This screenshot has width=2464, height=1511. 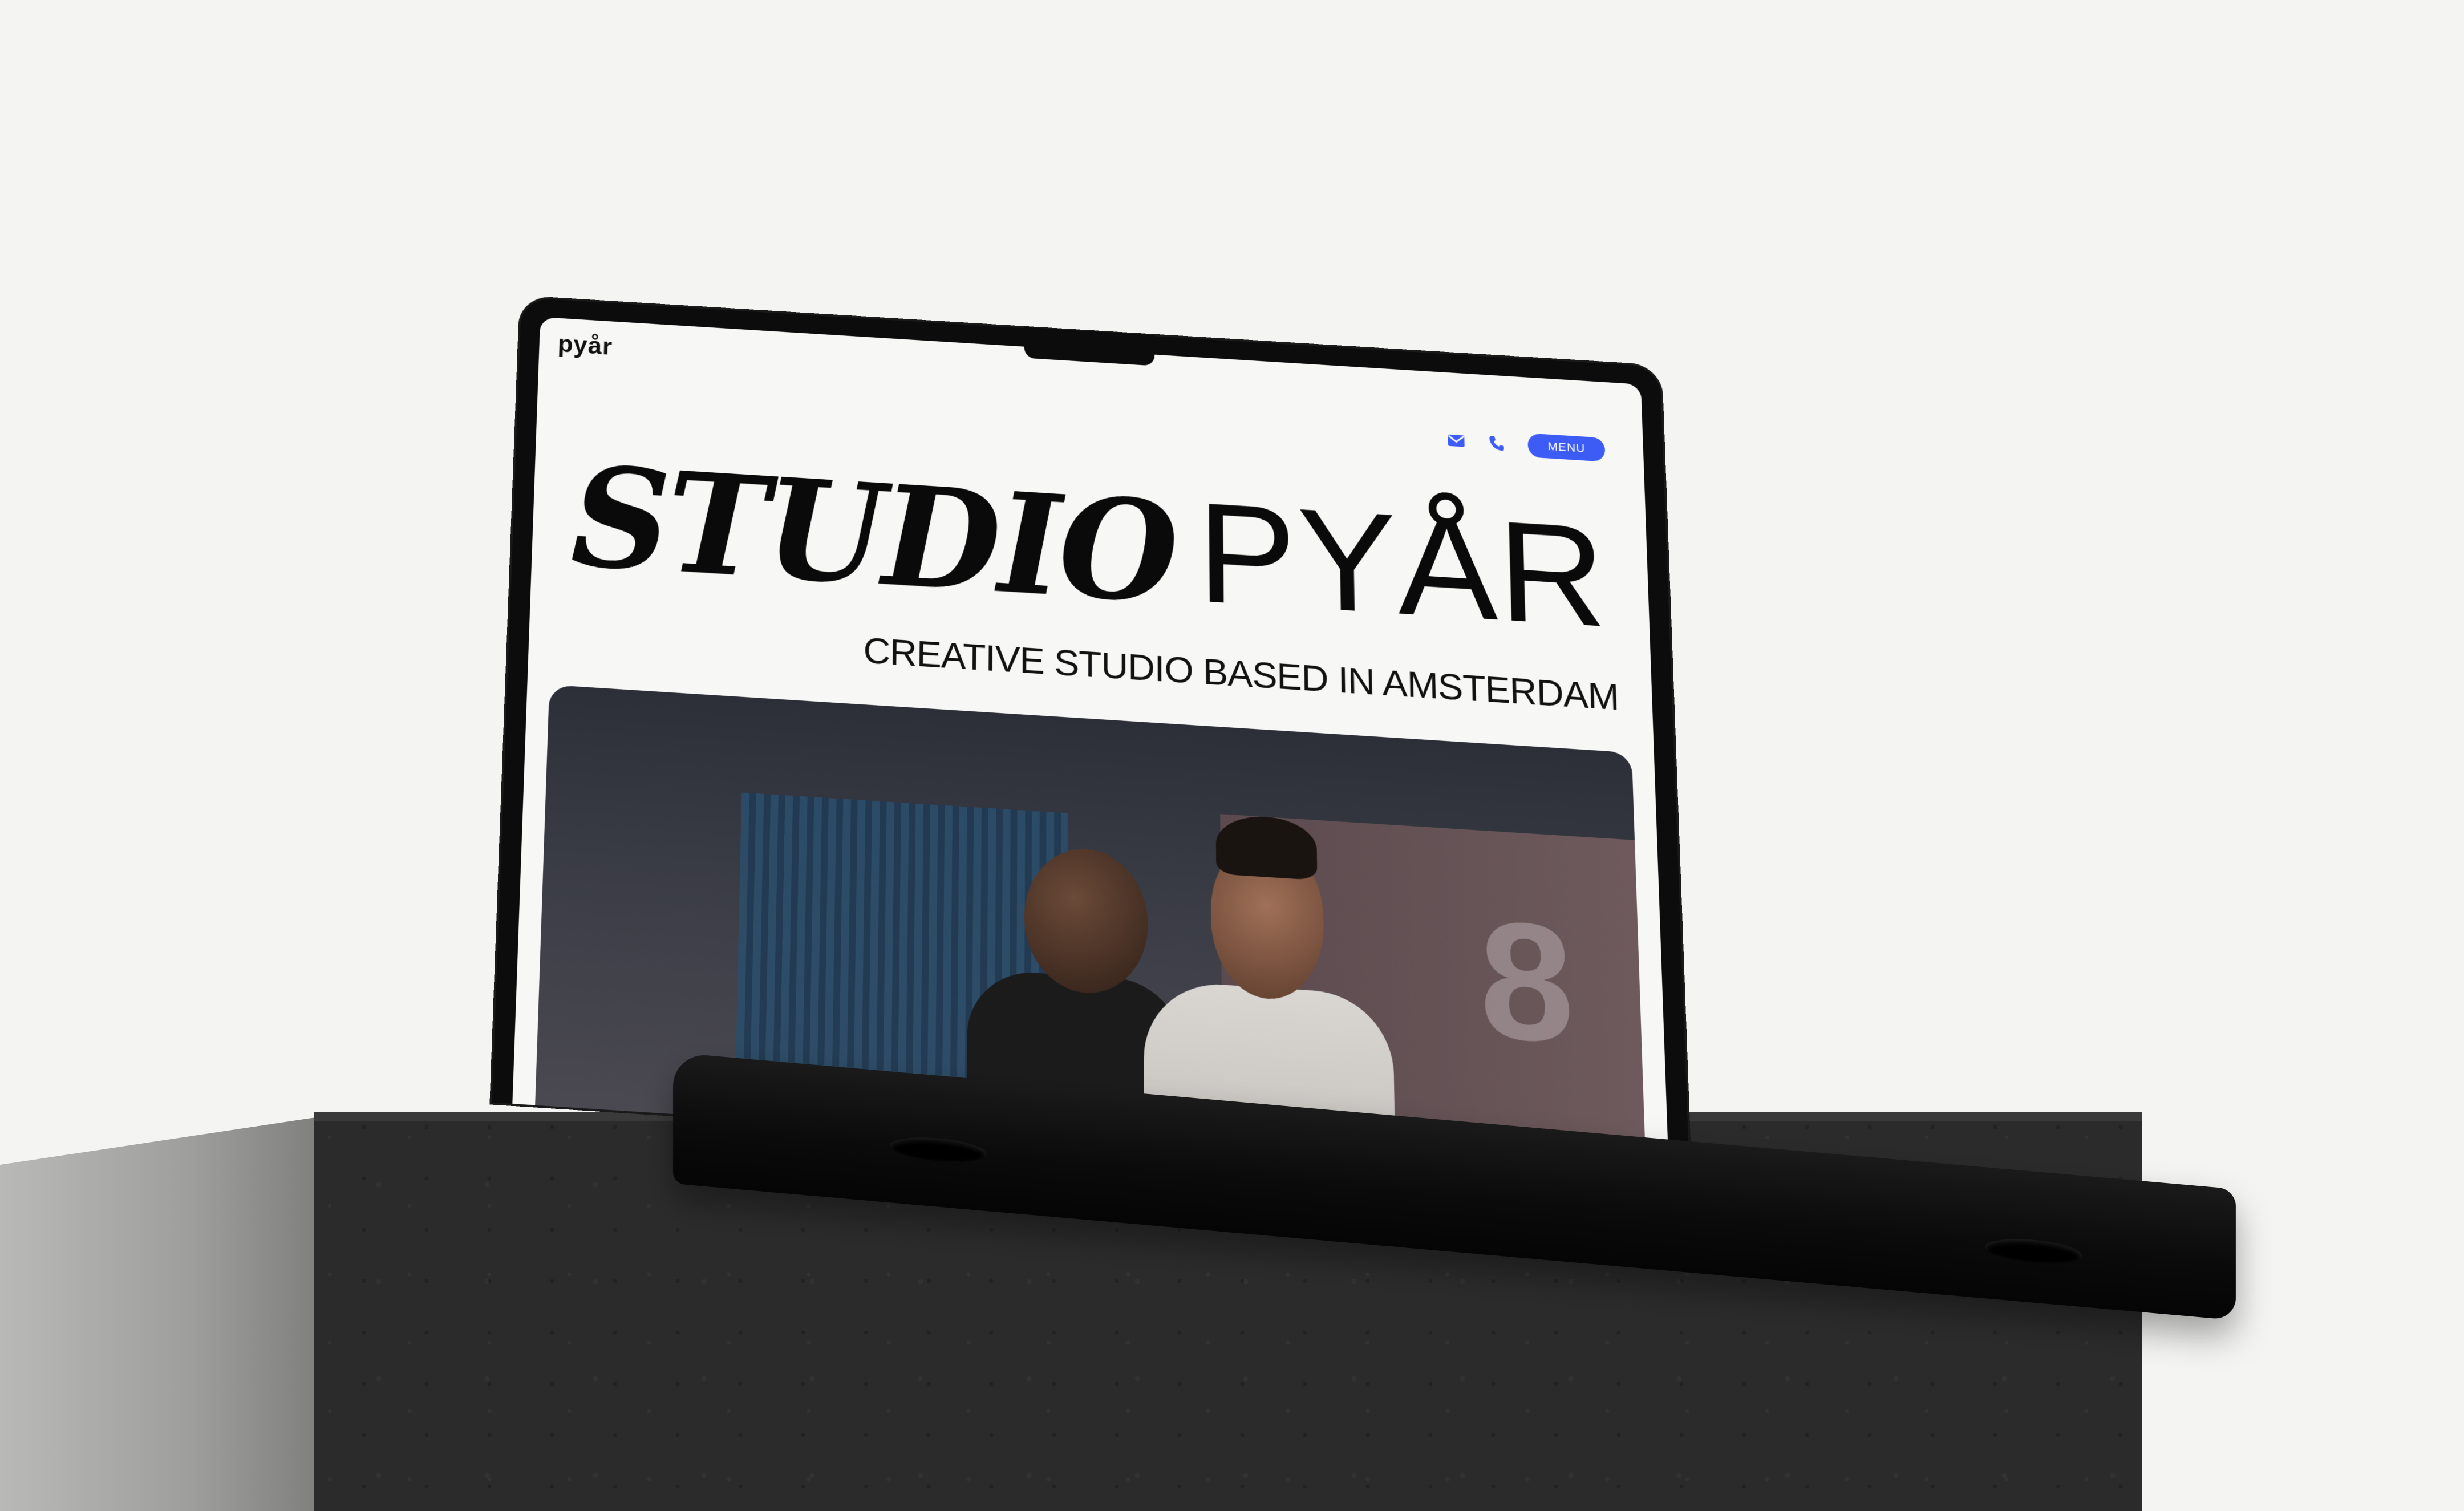 I want to click on hero-title-script: STUDIO, so click(x=872, y=535).